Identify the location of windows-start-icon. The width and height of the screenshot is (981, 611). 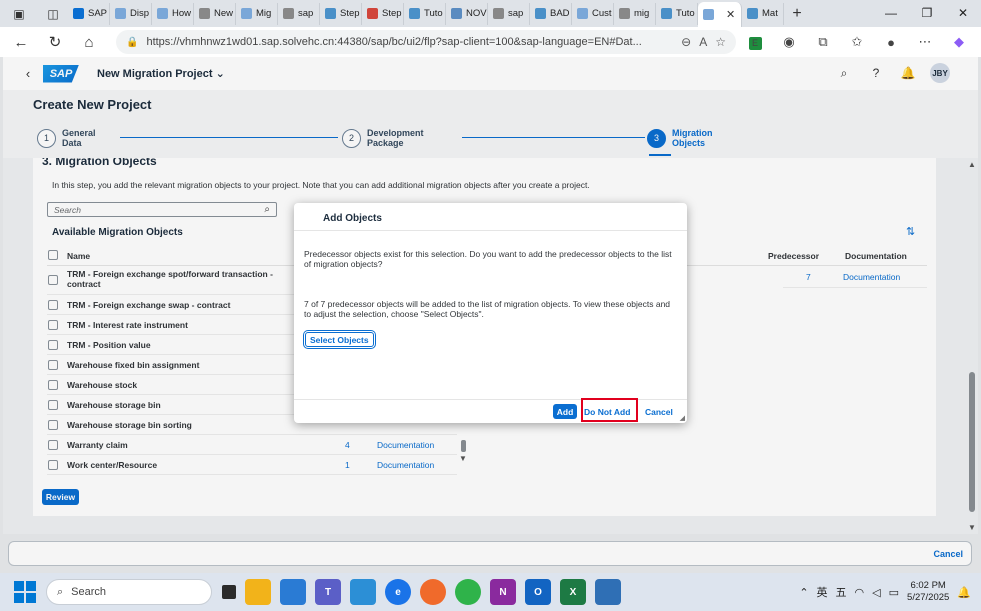
(25, 592).